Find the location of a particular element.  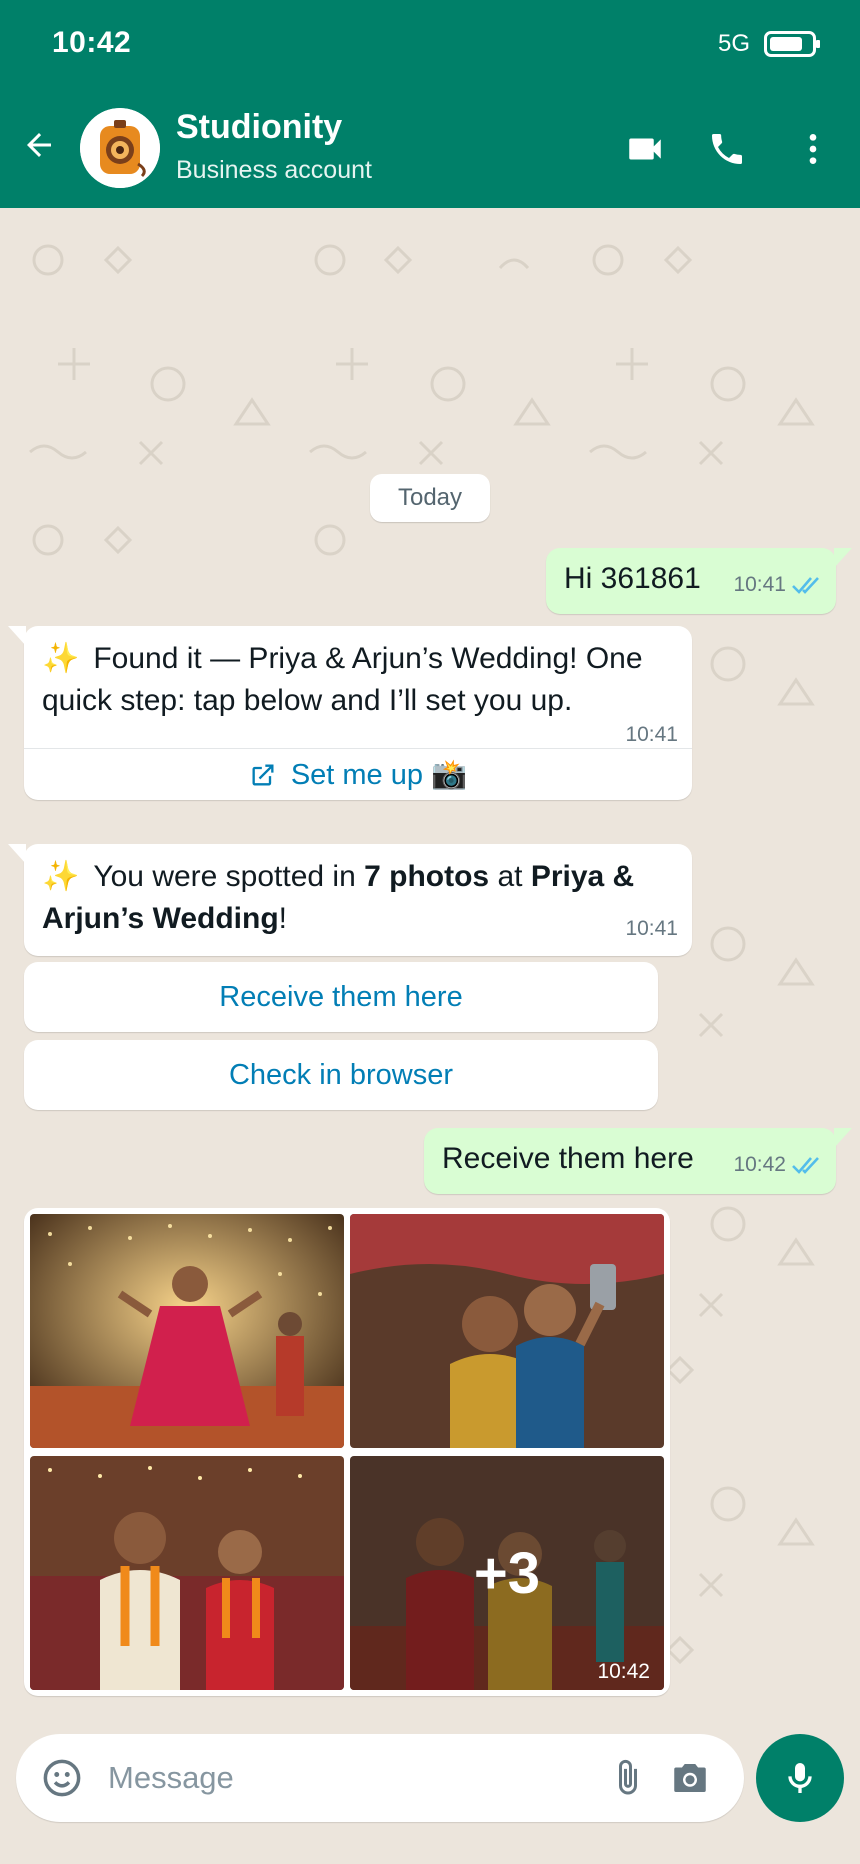

more-photos-overlay: +3 is located at coordinates (507, 1573).